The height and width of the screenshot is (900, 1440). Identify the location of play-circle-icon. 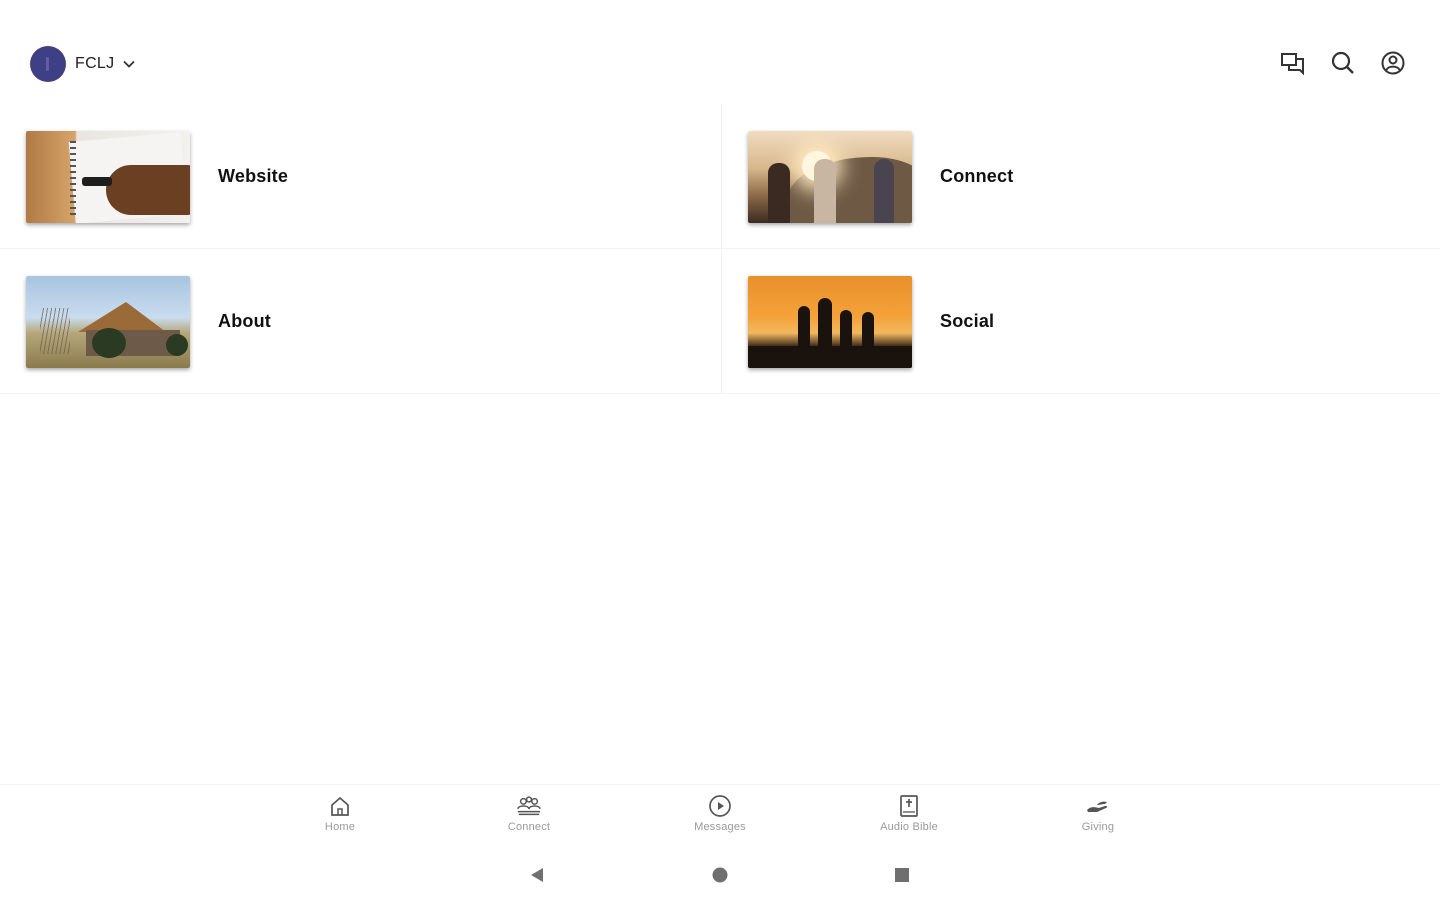
(720, 806).